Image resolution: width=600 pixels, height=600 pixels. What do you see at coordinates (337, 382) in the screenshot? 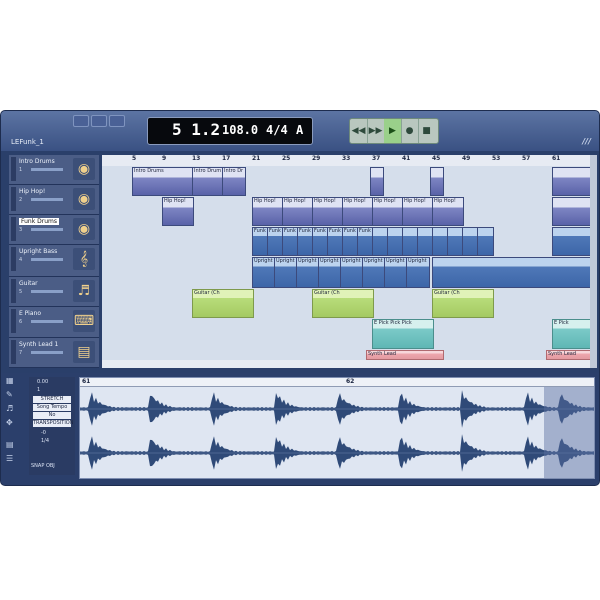
I see `editor-ruler: 61 62` at bounding box center [337, 382].